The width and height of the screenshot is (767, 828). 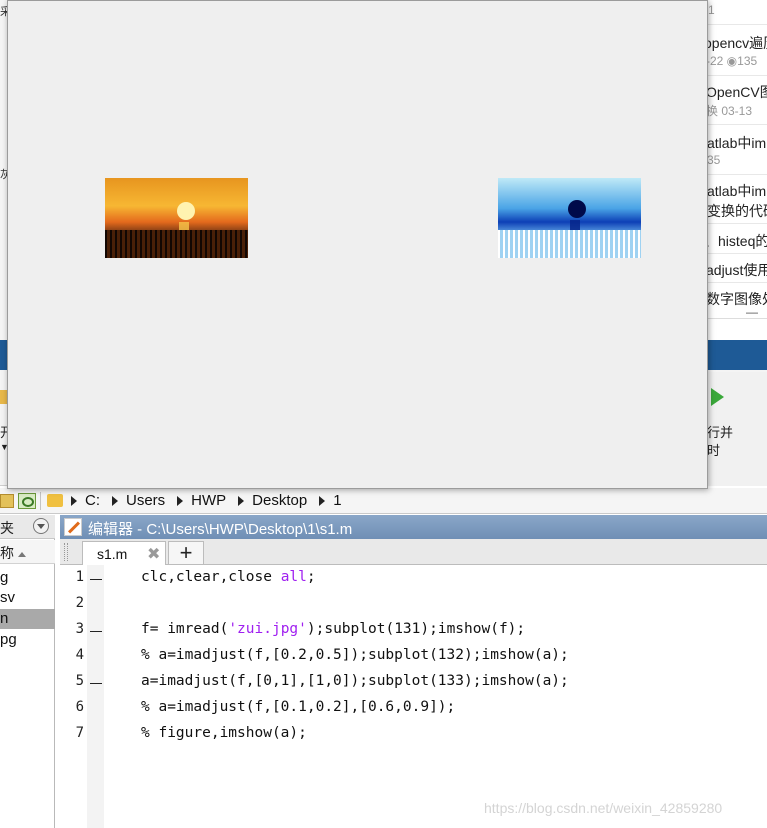 I want to click on file-row: sv, so click(x=27, y=598).